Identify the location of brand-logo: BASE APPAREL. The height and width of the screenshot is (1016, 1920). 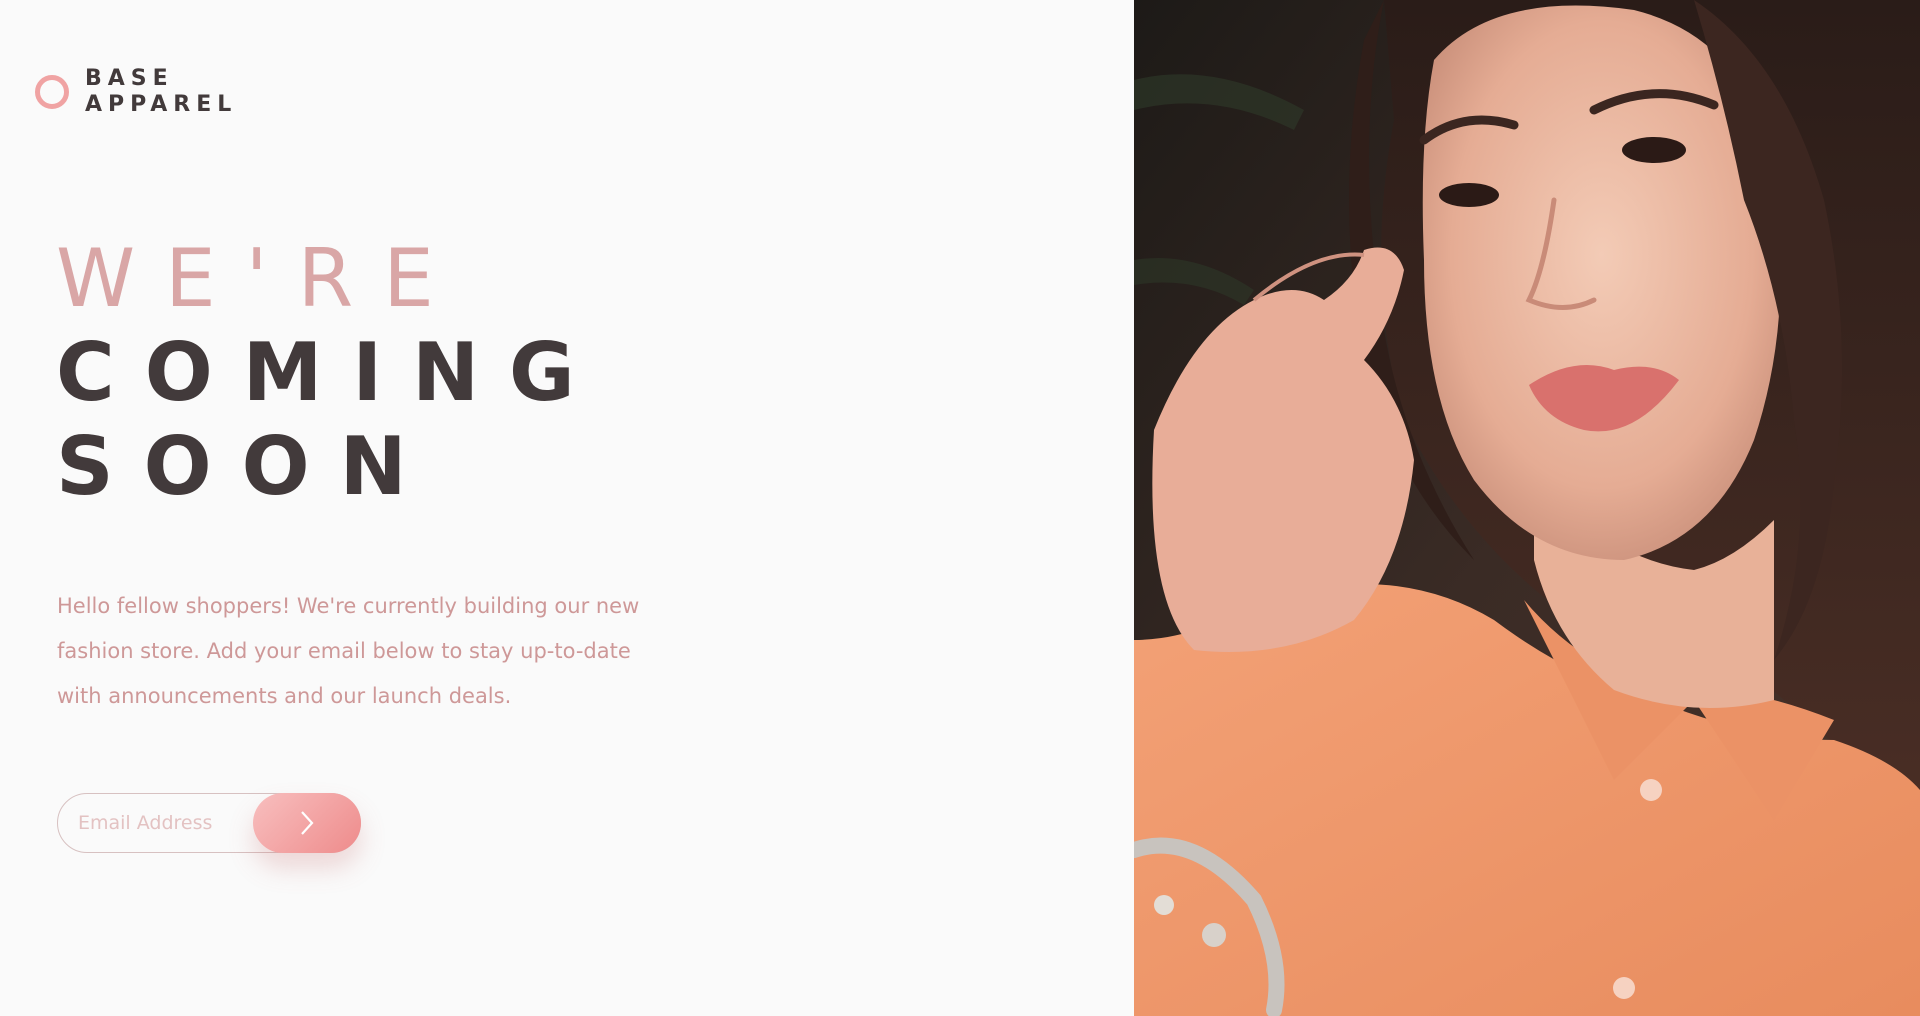
(136, 92).